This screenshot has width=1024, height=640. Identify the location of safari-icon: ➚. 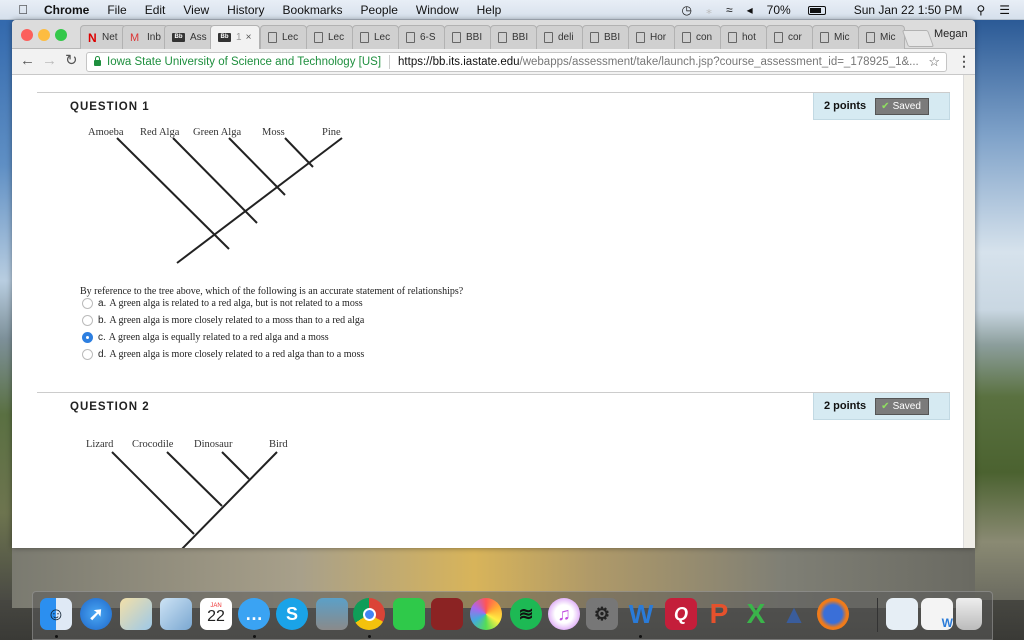
(96, 614).